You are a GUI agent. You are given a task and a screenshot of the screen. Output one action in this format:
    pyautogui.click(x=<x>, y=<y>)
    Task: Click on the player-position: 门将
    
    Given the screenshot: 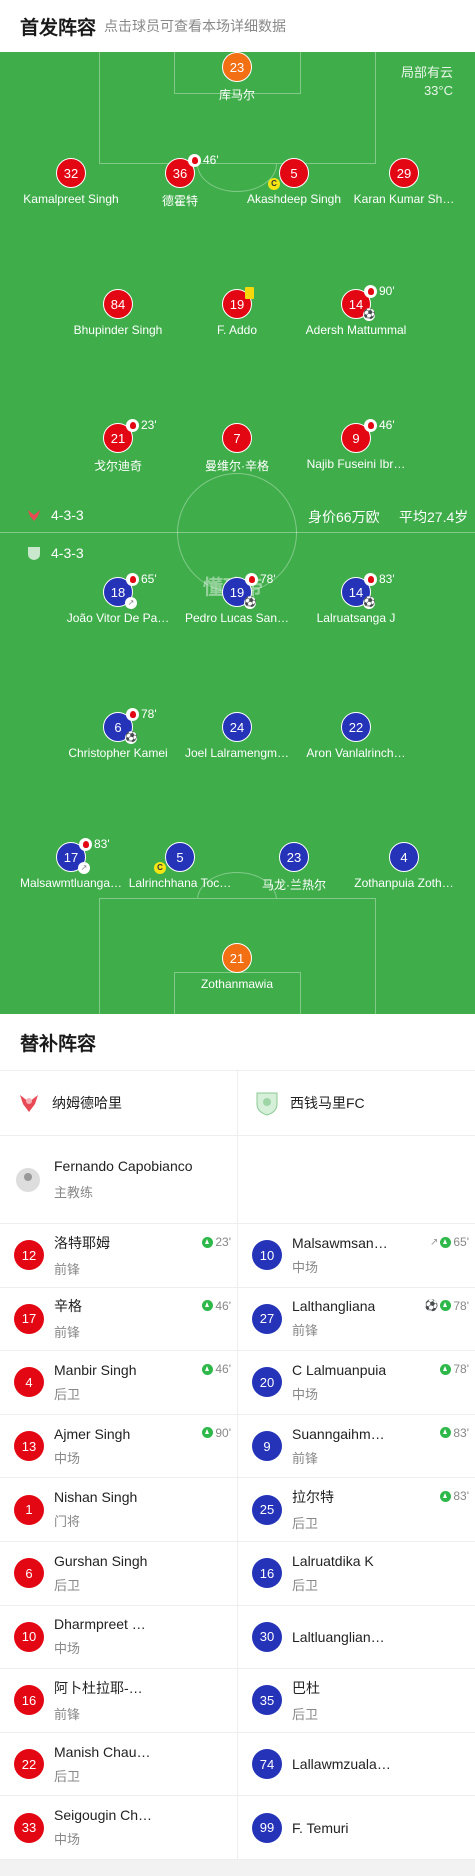 What is the action you would take?
    pyautogui.click(x=67, y=1522)
    